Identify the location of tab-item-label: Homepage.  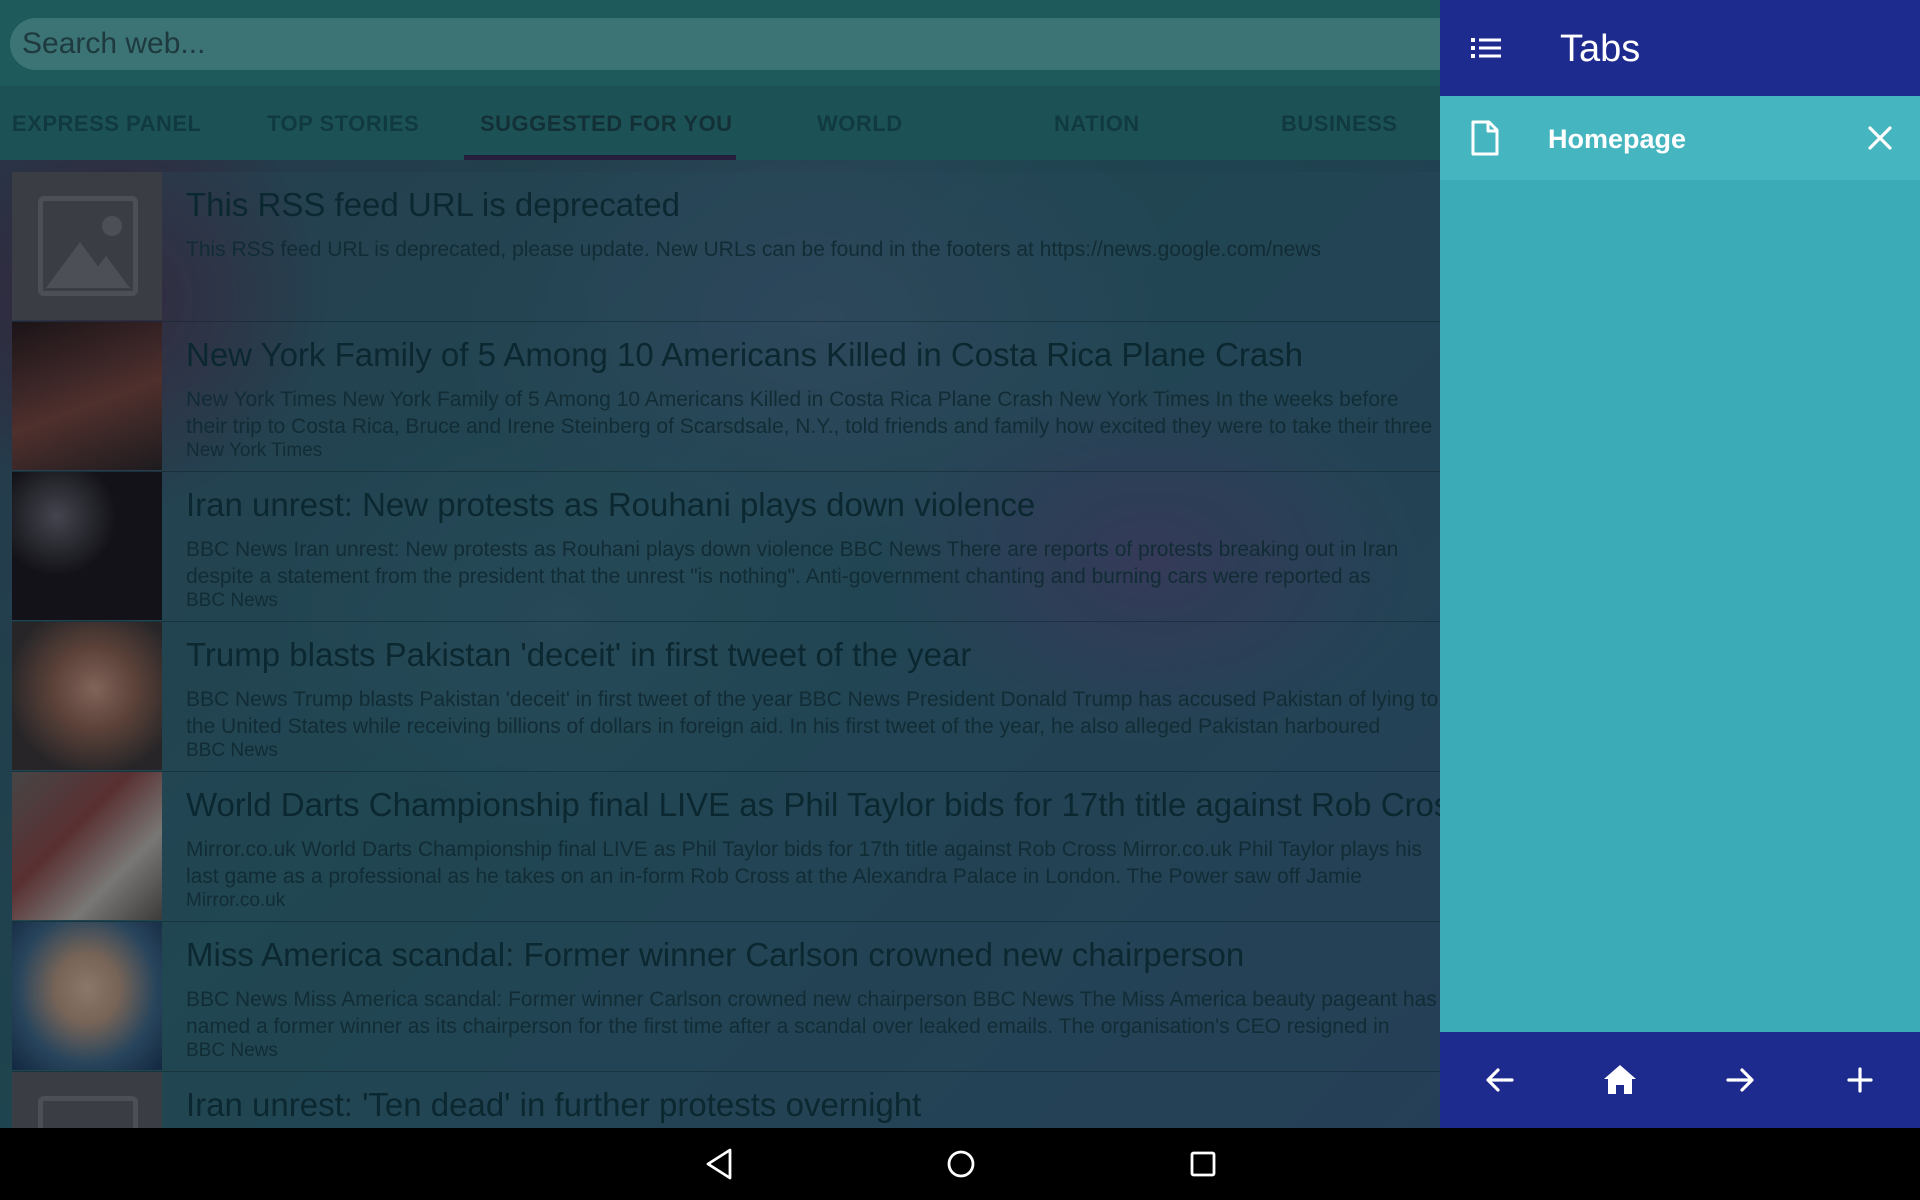
(1617, 139).